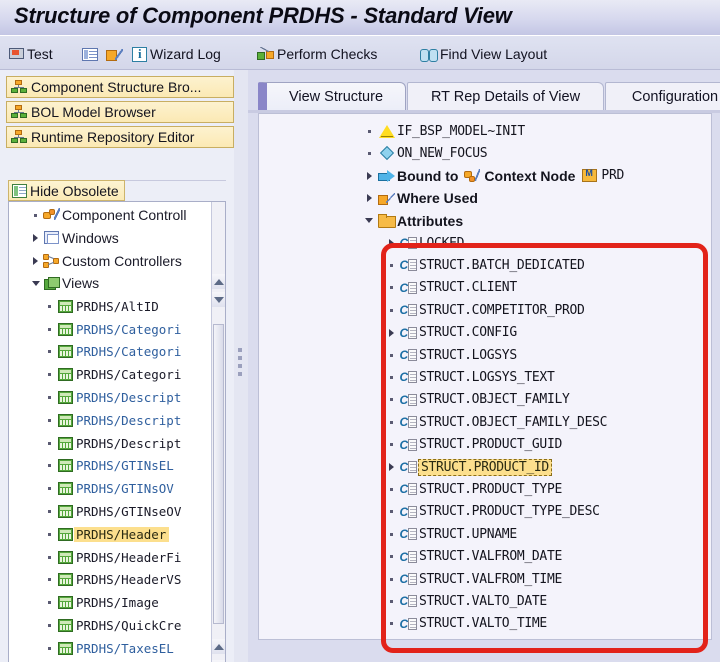 Image resolution: width=720 pixels, height=662 pixels. Describe the element at coordinates (109, 489) in the screenshot. I see `sidebar-tree-item: PRDHS/GTINsOV` at that location.